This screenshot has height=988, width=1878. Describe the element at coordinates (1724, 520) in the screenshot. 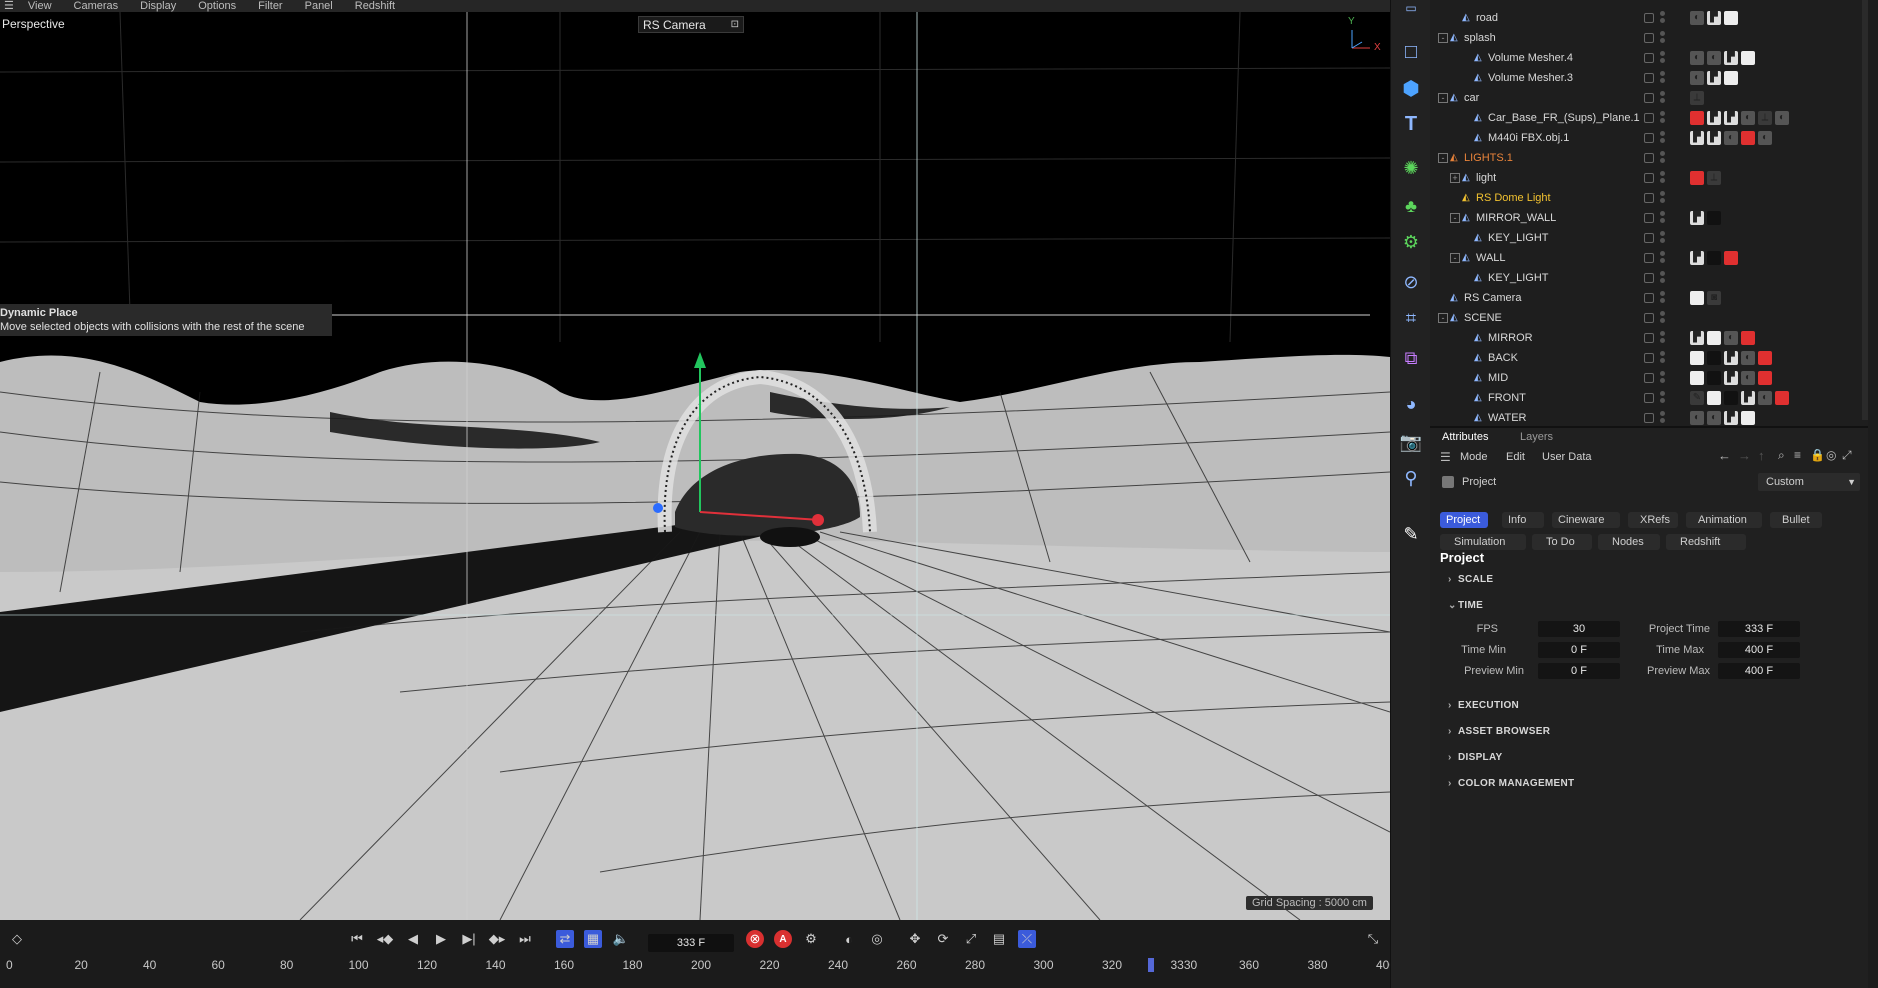

I see `tab-animation: Animation` at that location.